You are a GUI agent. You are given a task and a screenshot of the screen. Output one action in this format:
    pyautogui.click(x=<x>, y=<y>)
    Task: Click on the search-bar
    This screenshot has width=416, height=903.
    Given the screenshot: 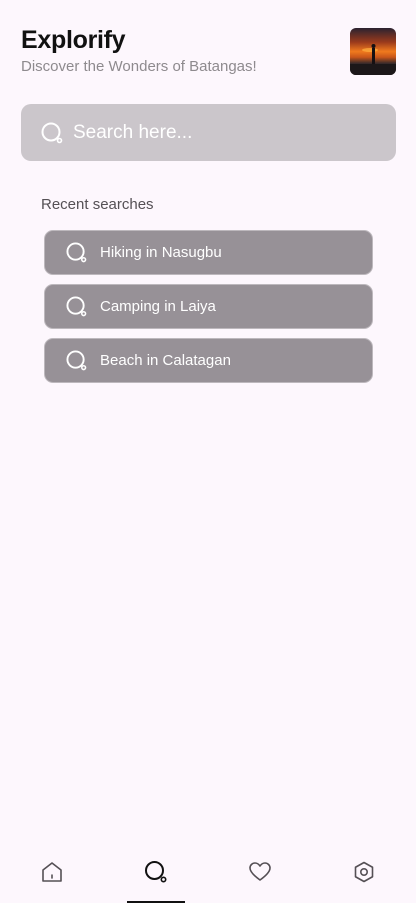 What is the action you would take?
    pyautogui.click(x=208, y=132)
    